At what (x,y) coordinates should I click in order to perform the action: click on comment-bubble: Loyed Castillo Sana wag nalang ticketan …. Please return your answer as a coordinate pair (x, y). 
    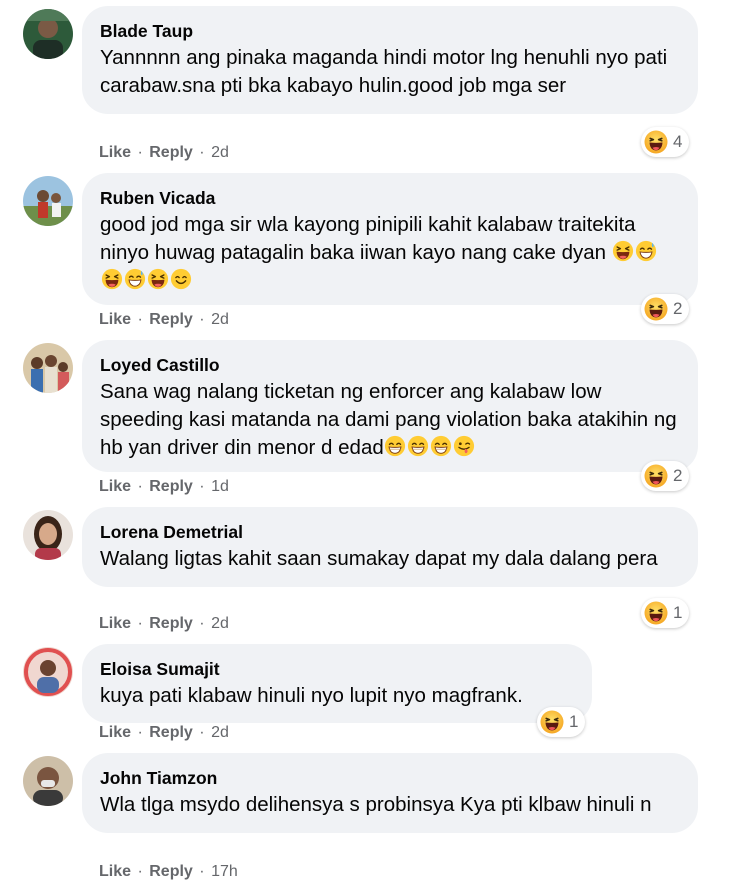
    Looking at the image, I should click on (390, 406).